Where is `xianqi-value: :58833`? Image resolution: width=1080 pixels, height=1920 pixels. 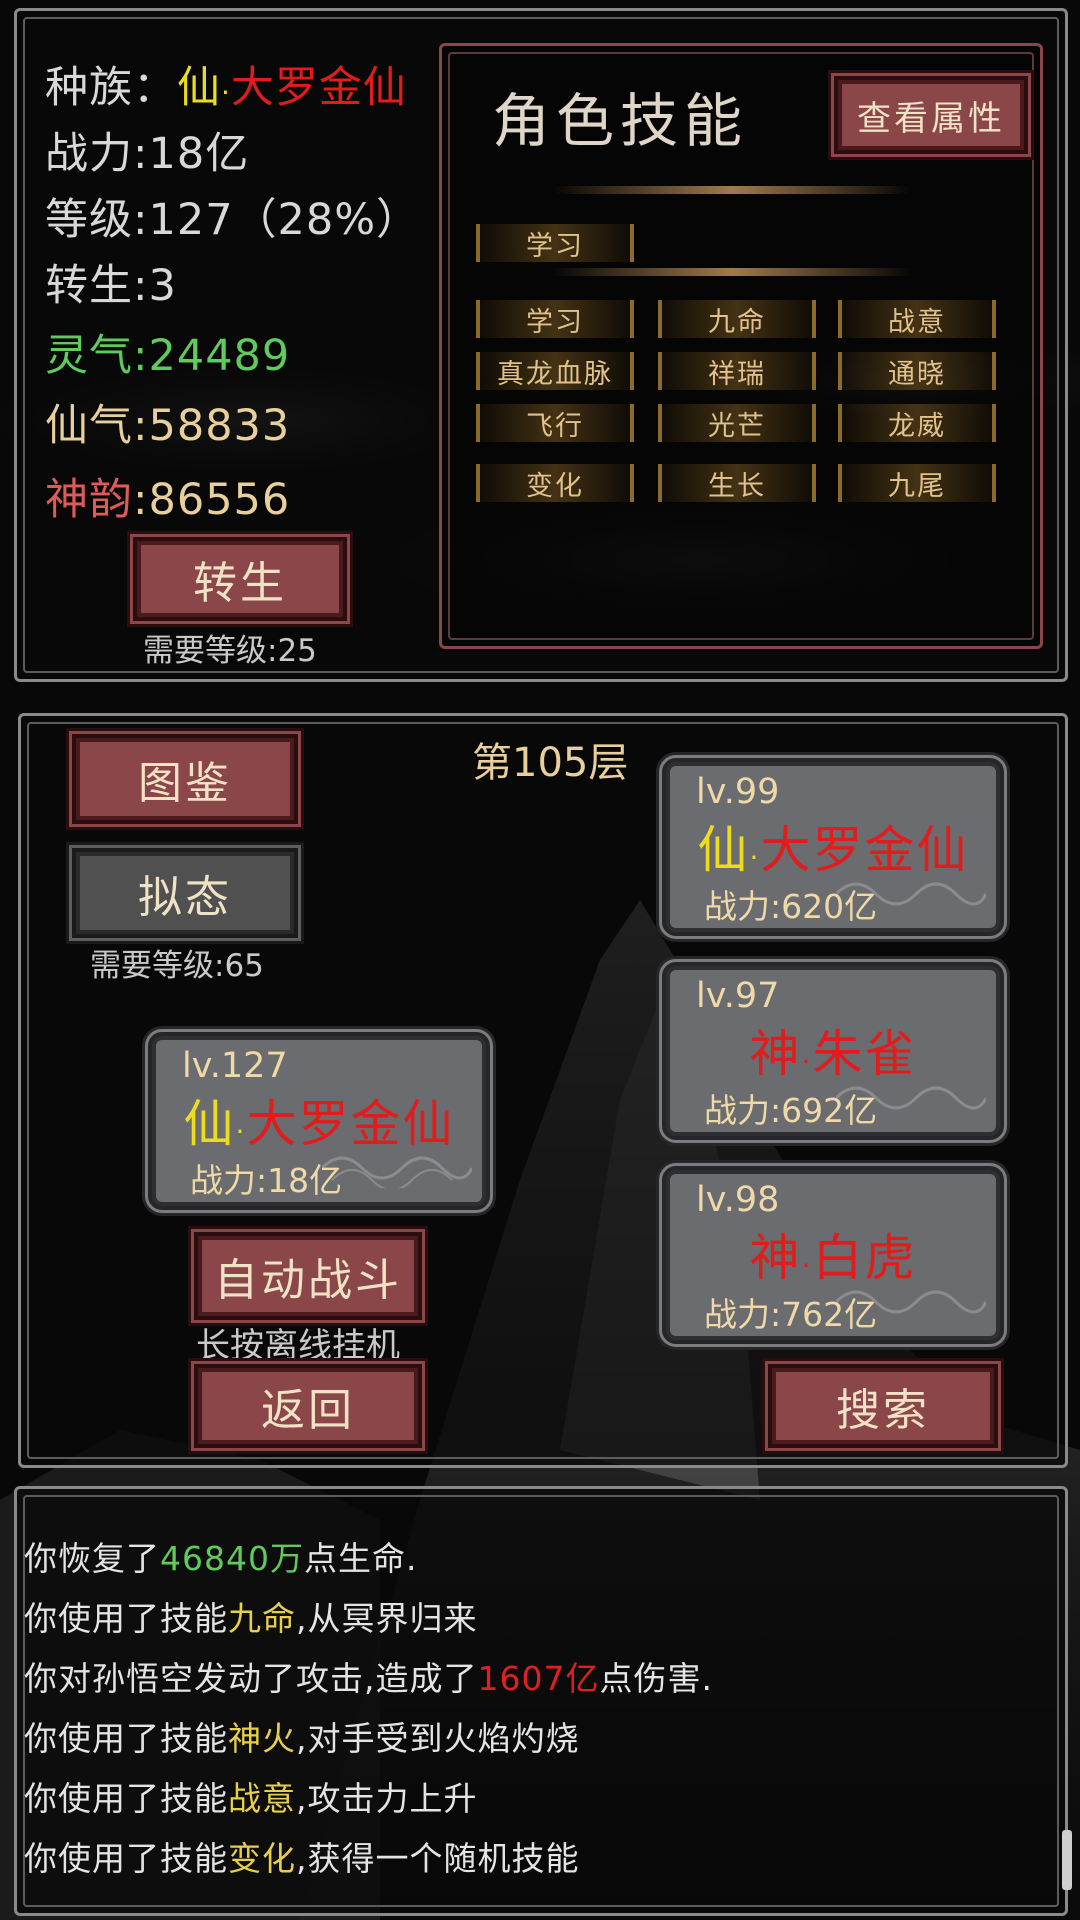 xianqi-value: :58833 is located at coordinates (212, 426).